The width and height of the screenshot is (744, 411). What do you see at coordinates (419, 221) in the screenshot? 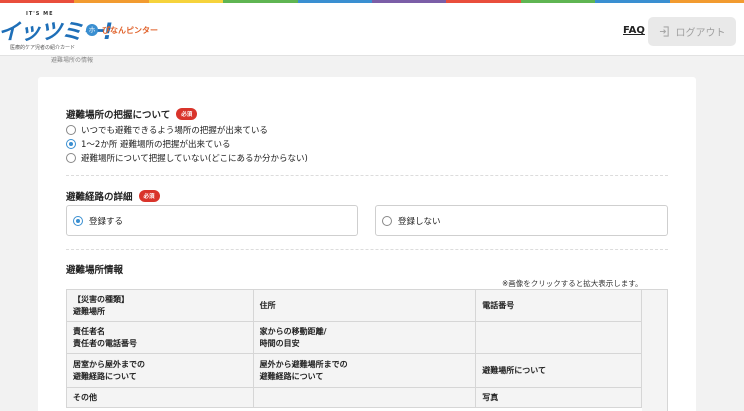
I see `option-label: 登録しない` at bounding box center [419, 221].